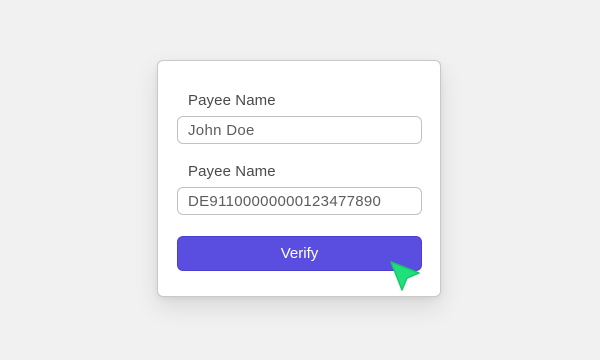 The image size is (600, 360). Describe the element at coordinates (299, 201) in the screenshot. I see `iban-input` at that location.